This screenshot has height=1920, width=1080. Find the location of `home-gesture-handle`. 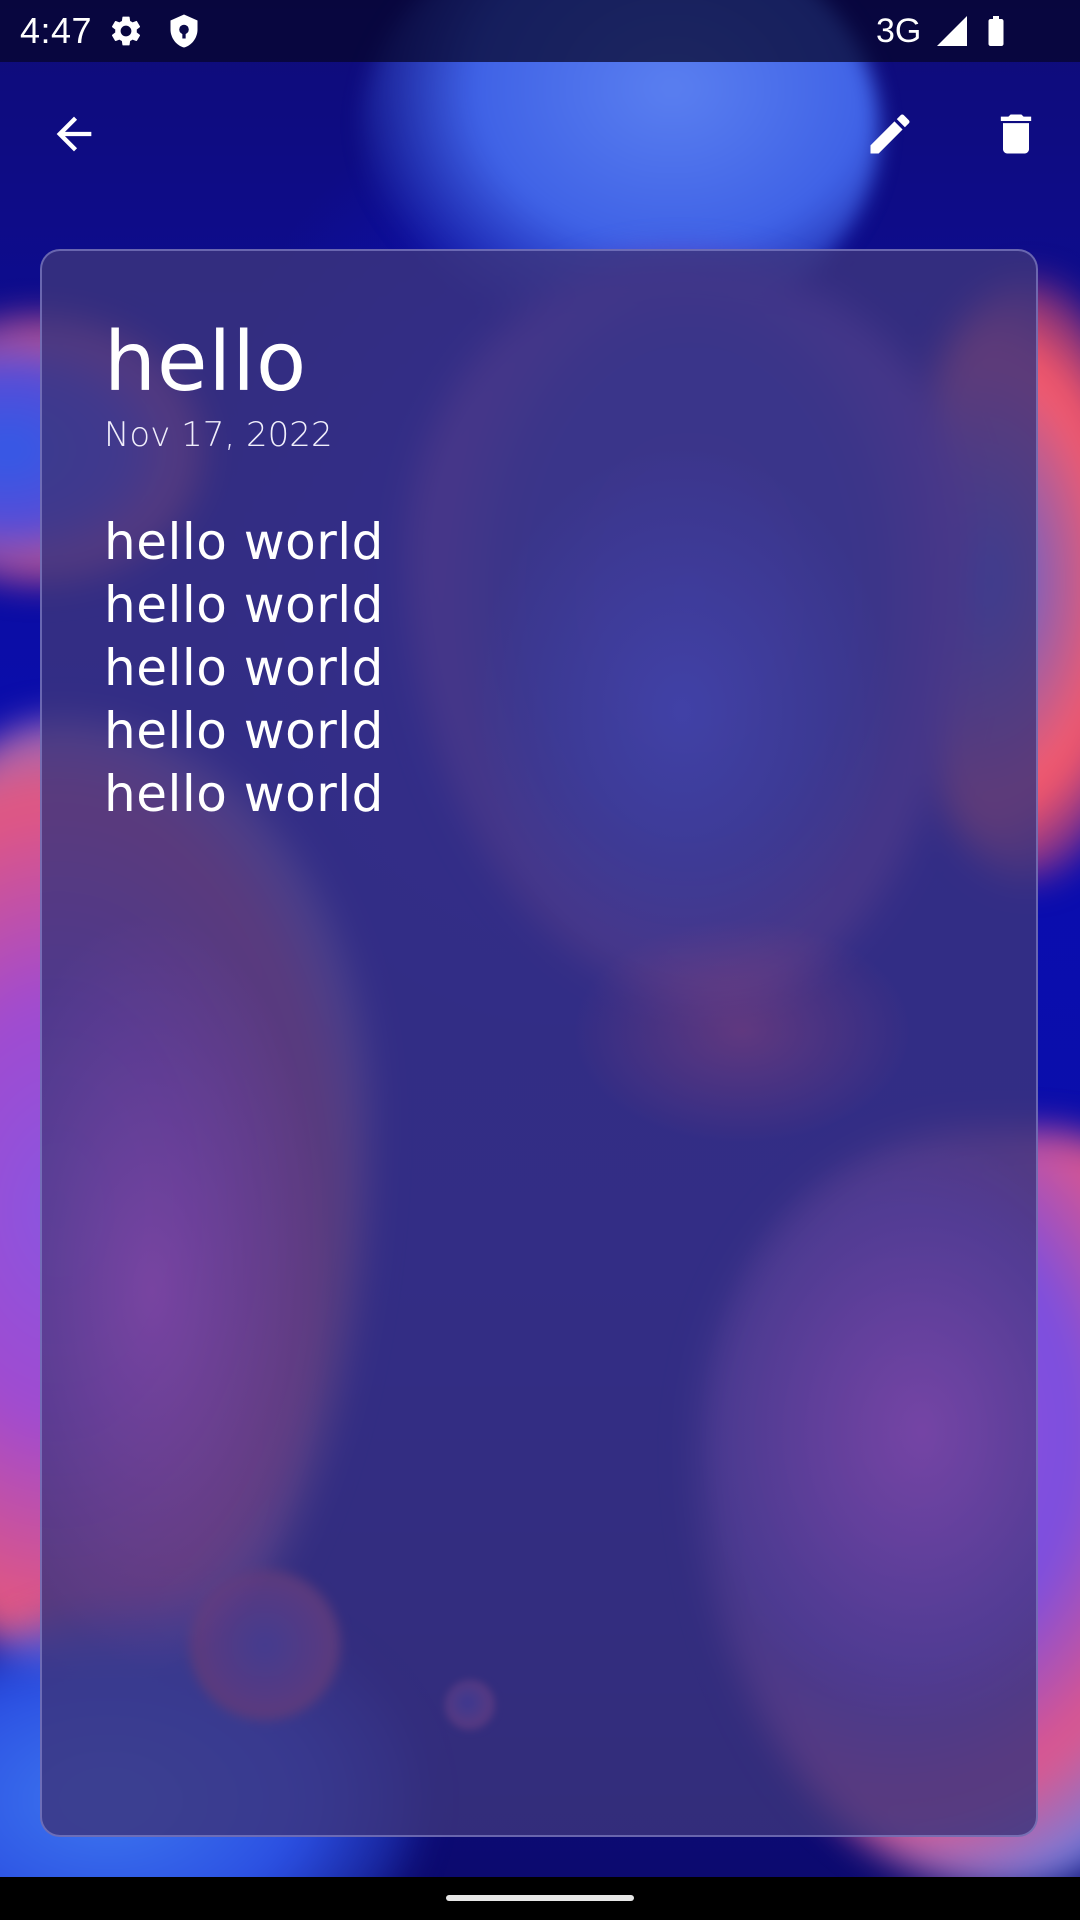

home-gesture-handle is located at coordinates (540, 1898).